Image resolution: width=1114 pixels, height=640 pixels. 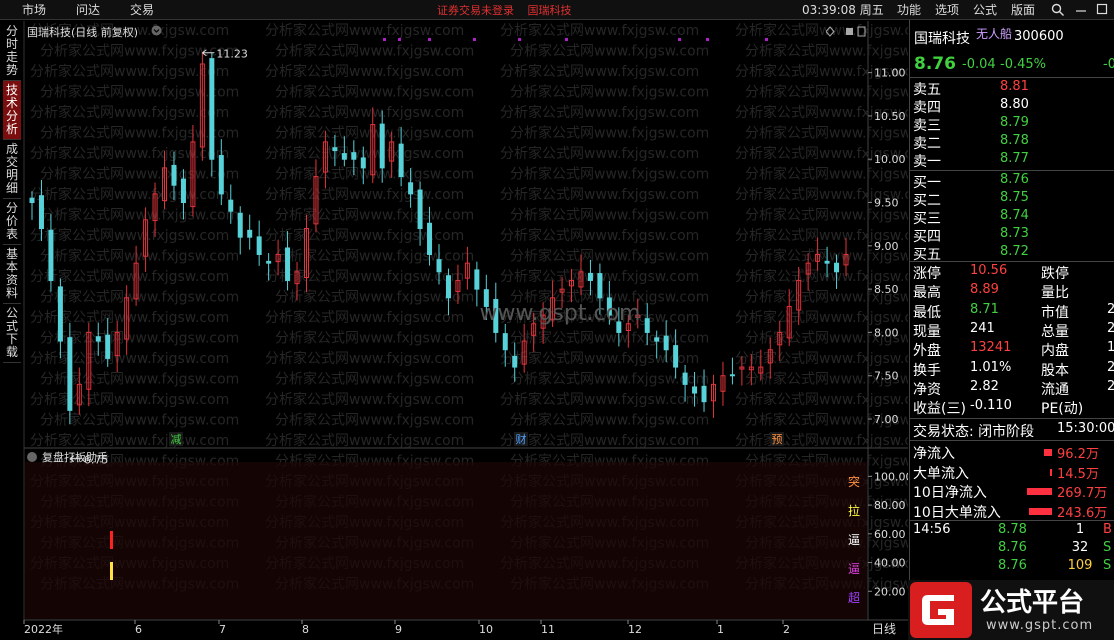 I want to click on buy-level-price: 8.75, so click(x=1014, y=197).